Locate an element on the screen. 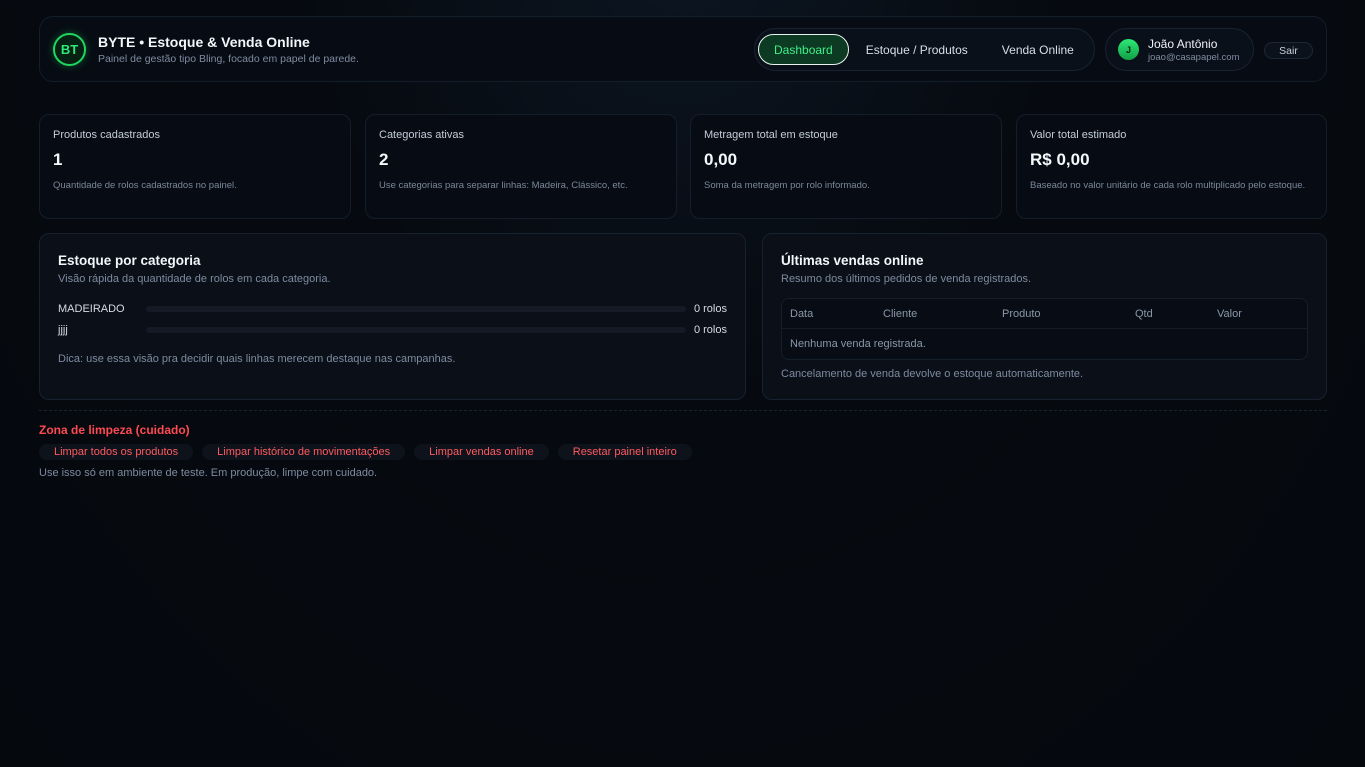 The height and width of the screenshot is (767, 1365). column-header-qtd: Qtd is located at coordinates (1144, 313).